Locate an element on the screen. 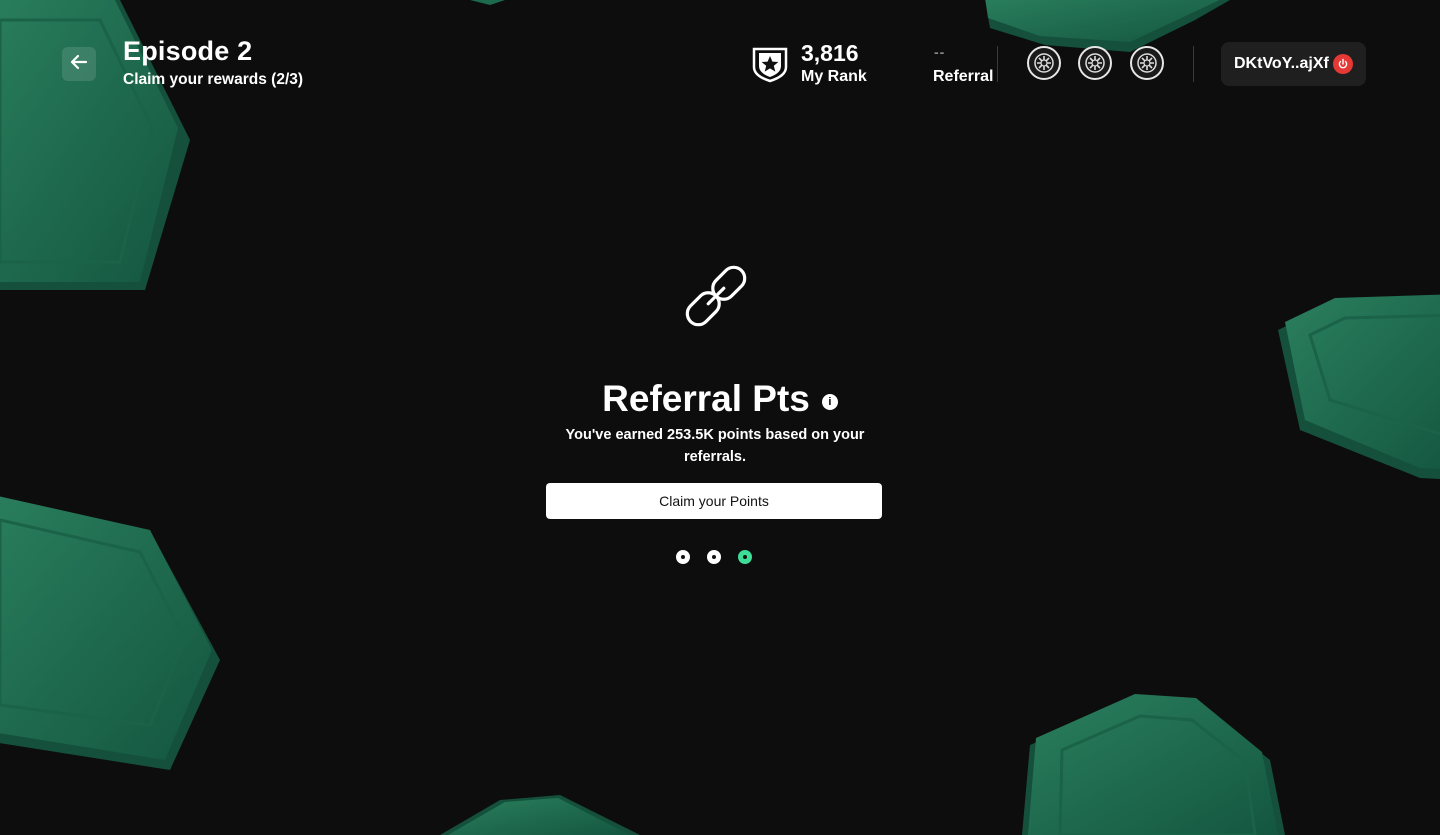 This screenshot has width=1440, height=835. wallet-address: DKtVoY..ajXf is located at coordinates (1281, 63).